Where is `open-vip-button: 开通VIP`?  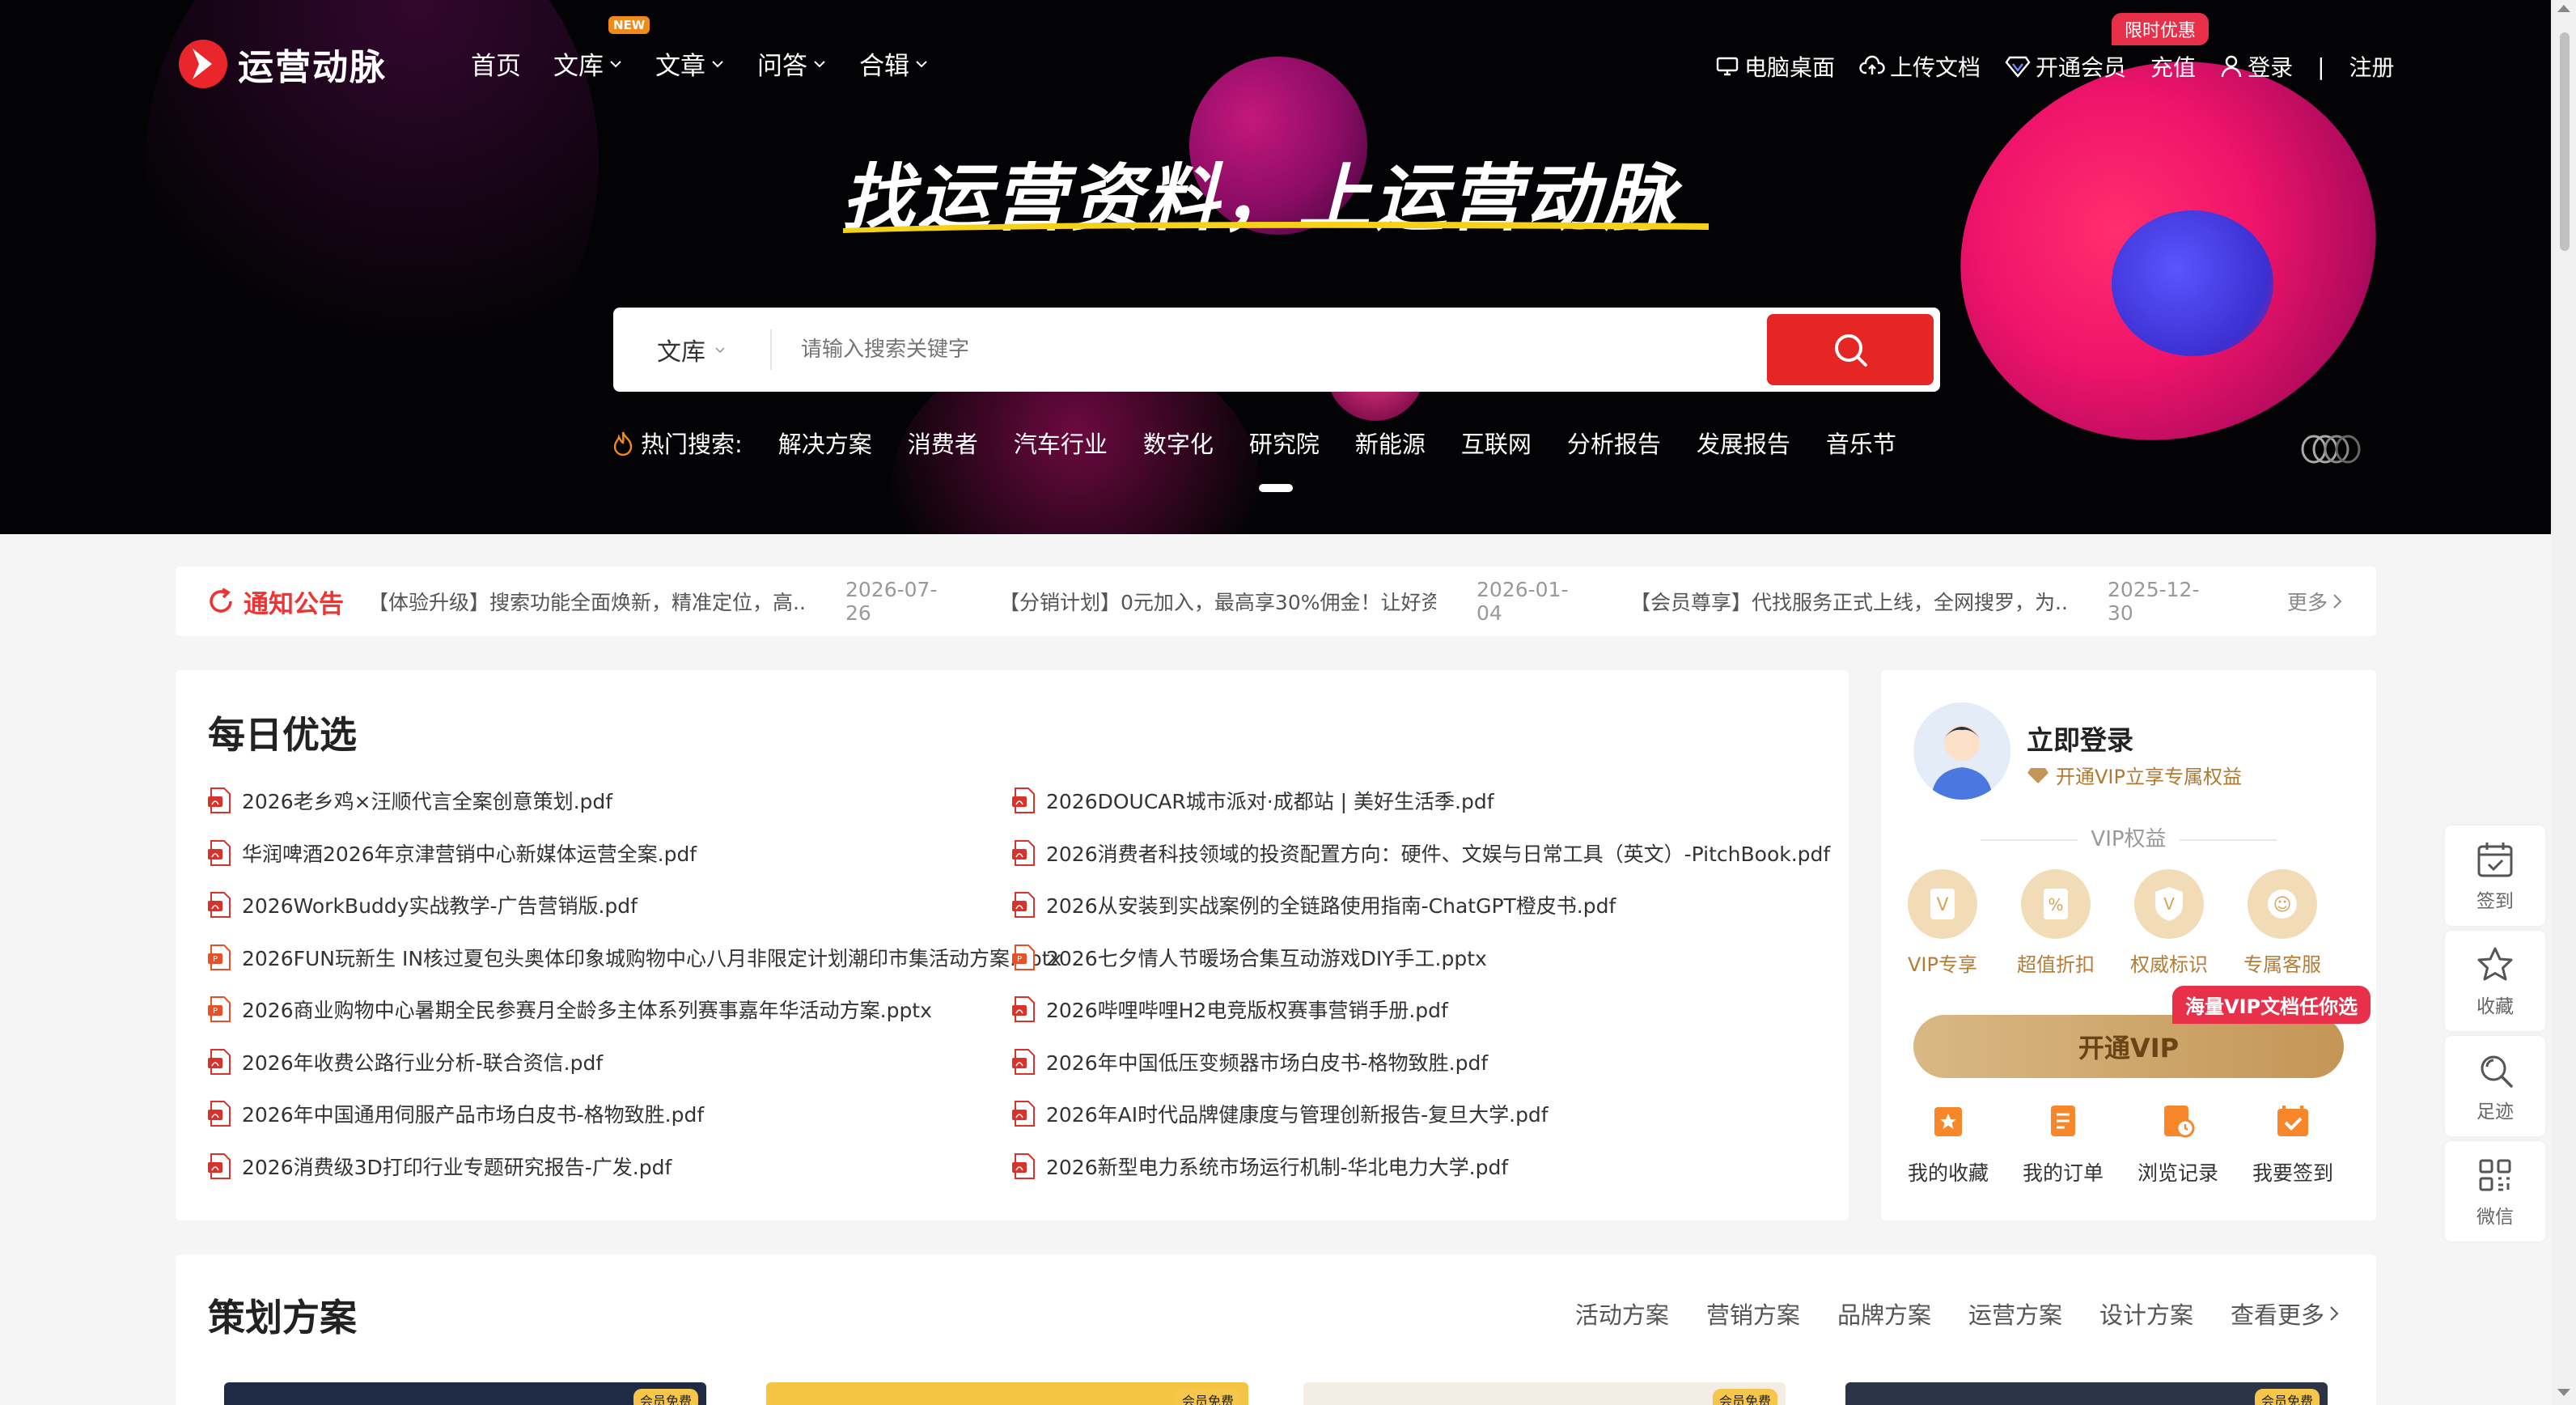 open-vip-button: 开通VIP is located at coordinates (2128, 1047).